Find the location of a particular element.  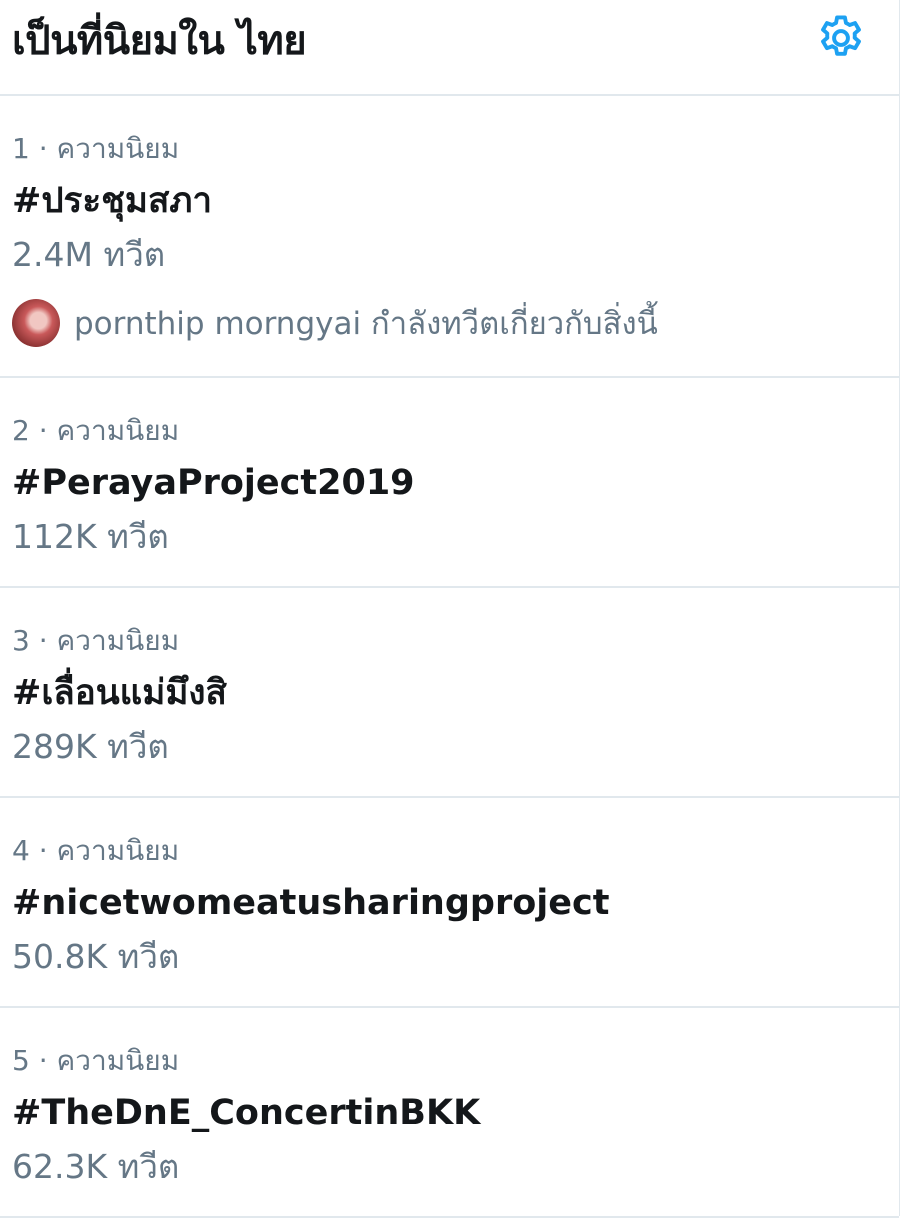

trend-name: #TheDnE_ConcertinBKK is located at coordinates (246, 1113).